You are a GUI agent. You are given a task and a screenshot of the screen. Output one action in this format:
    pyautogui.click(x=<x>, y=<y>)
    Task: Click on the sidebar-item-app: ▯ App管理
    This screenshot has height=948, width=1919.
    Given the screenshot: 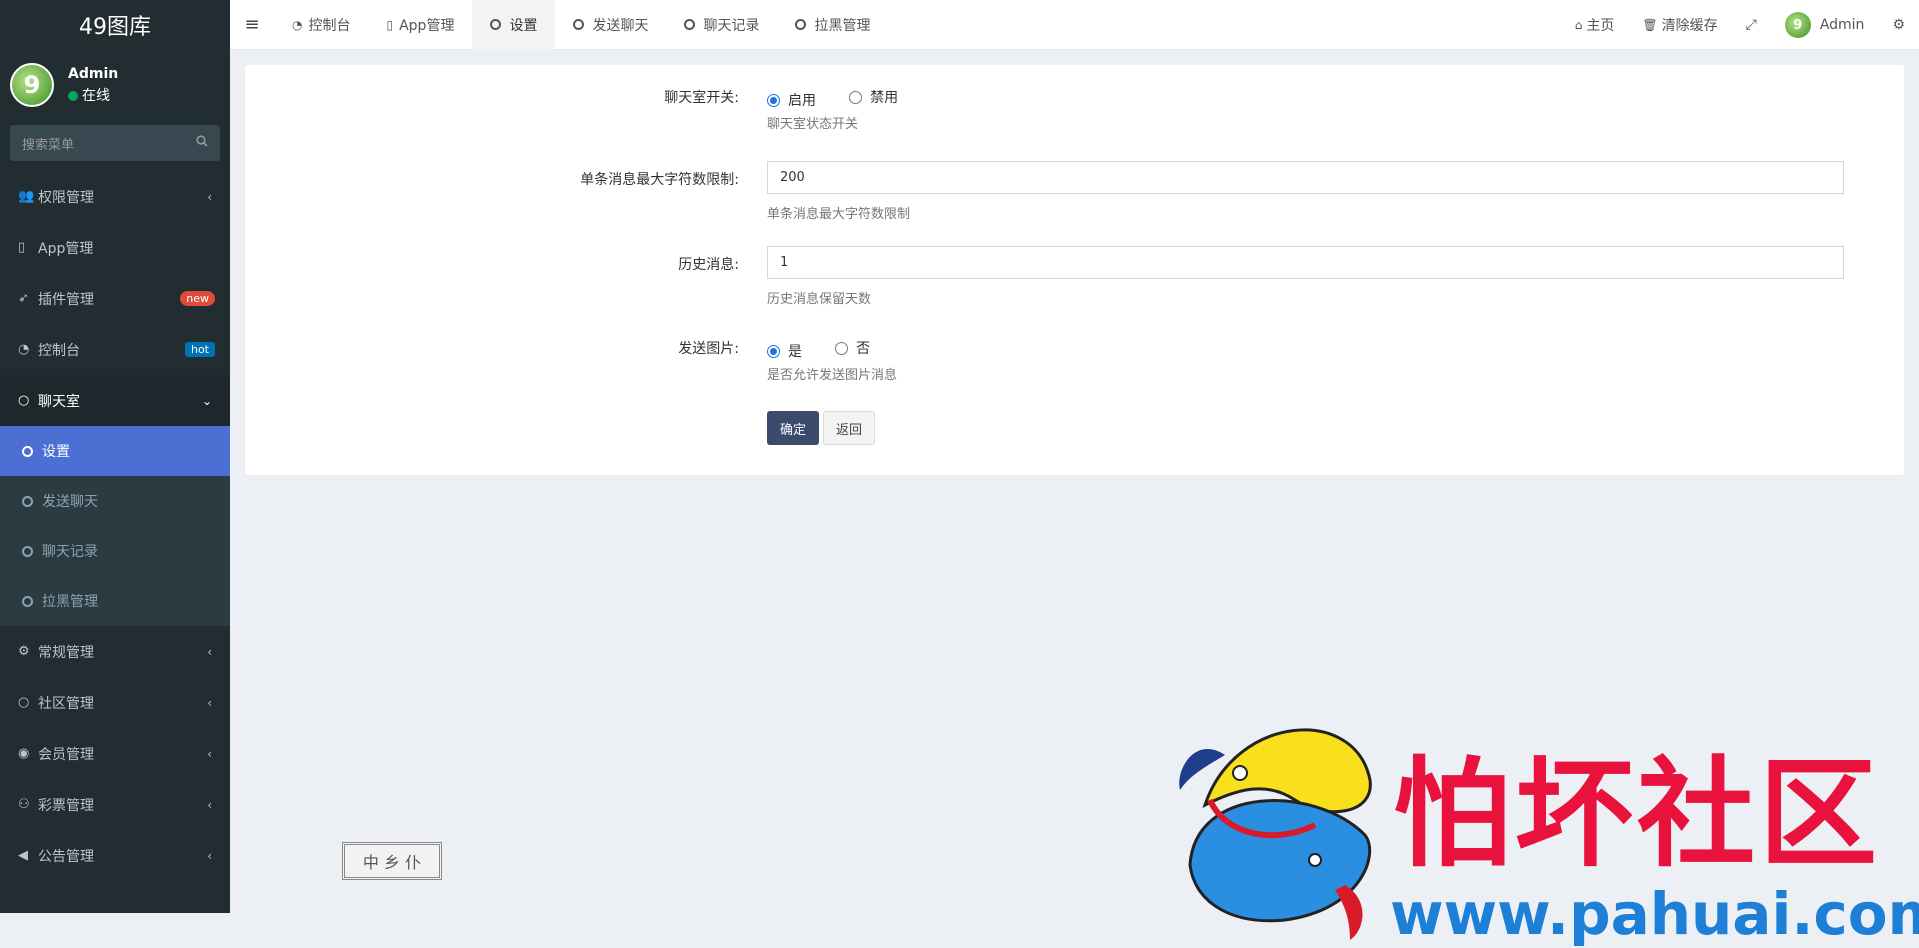 What is the action you would take?
    pyautogui.click(x=115, y=247)
    